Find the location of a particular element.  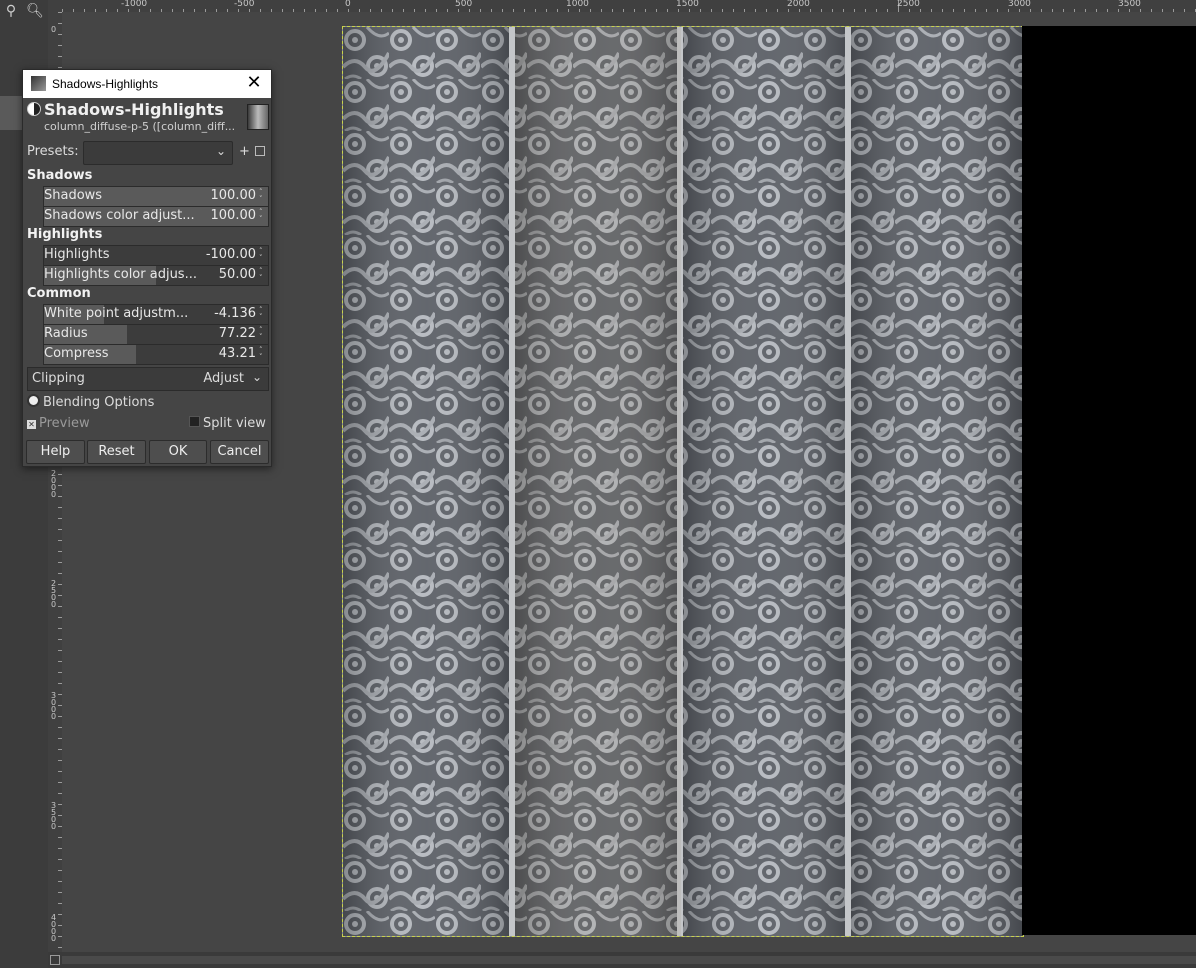

cancel-button: Cancel is located at coordinates (239, 452).